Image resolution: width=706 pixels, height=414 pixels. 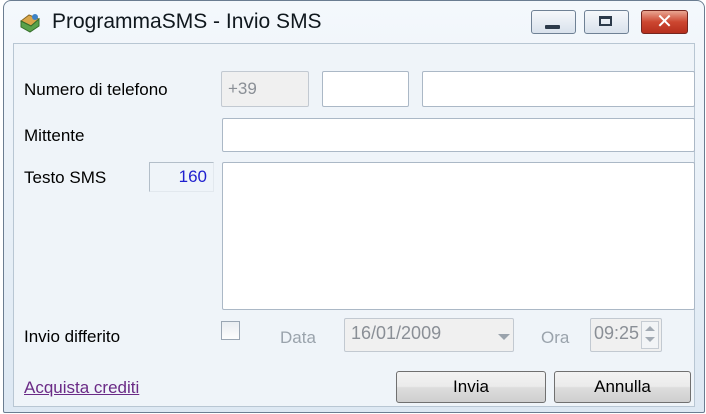 I want to click on spinner-arrows-icon, so click(x=650, y=335).